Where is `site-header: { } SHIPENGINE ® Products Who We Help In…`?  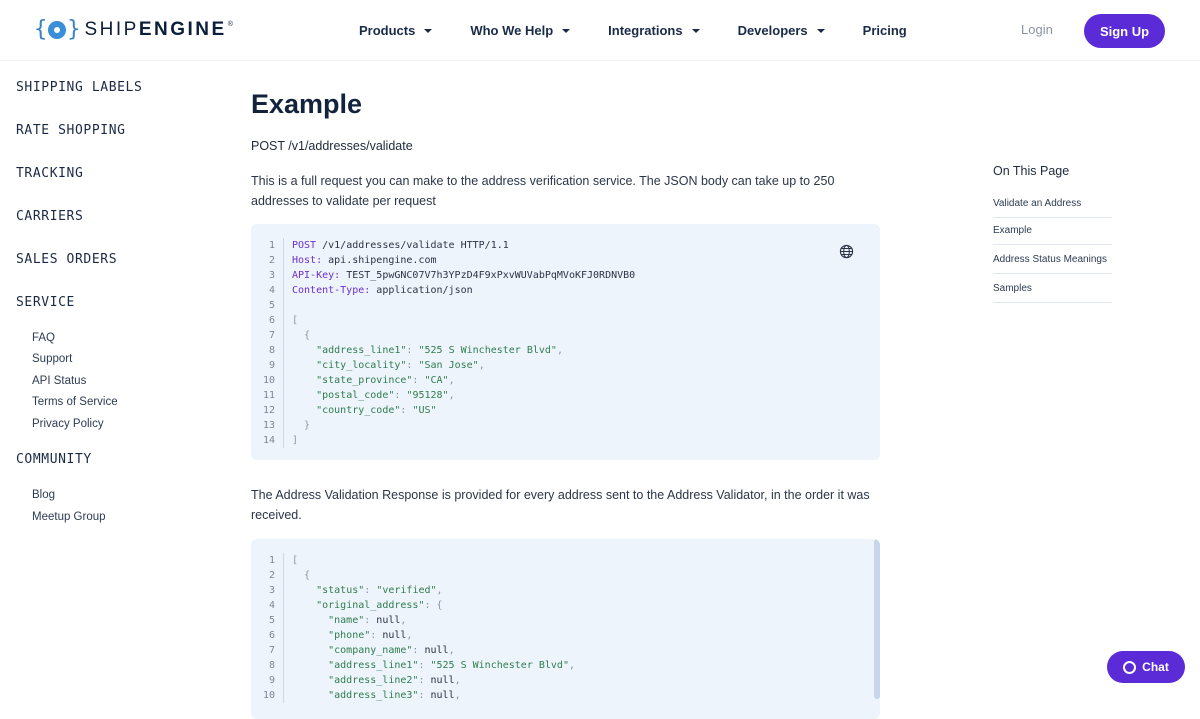
site-header: { } SHIPENGINE ® Products Who We Help In… is located at coordinates (600, 30).